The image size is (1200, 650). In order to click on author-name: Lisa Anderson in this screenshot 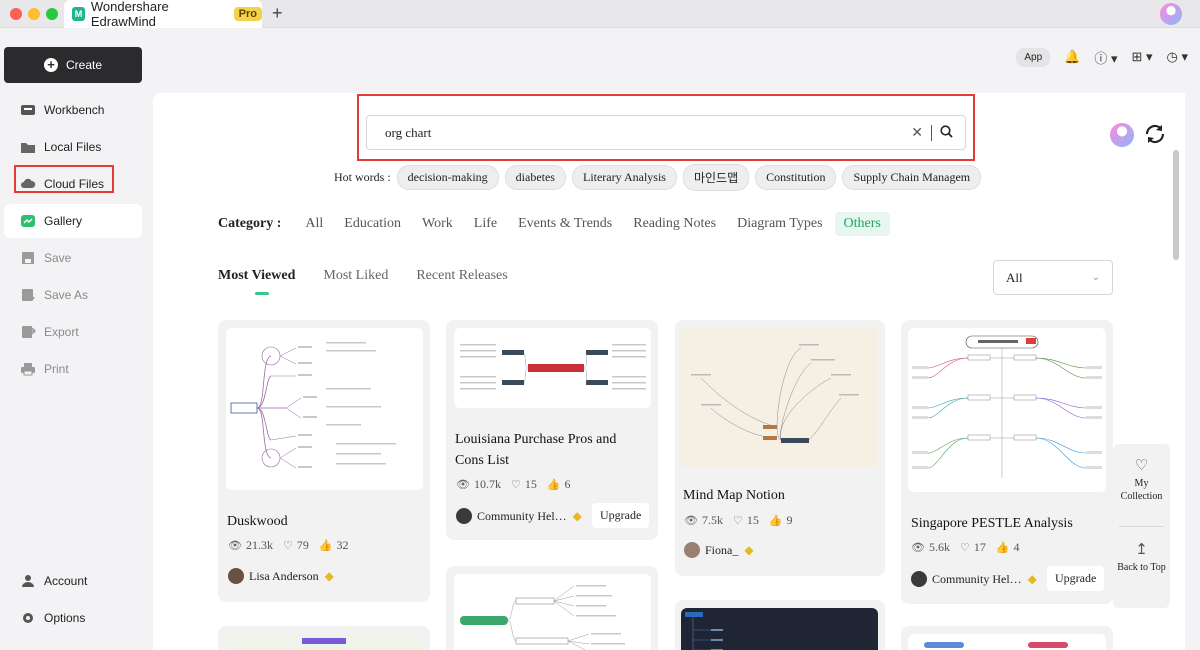, I will do `click(284, 575)`.